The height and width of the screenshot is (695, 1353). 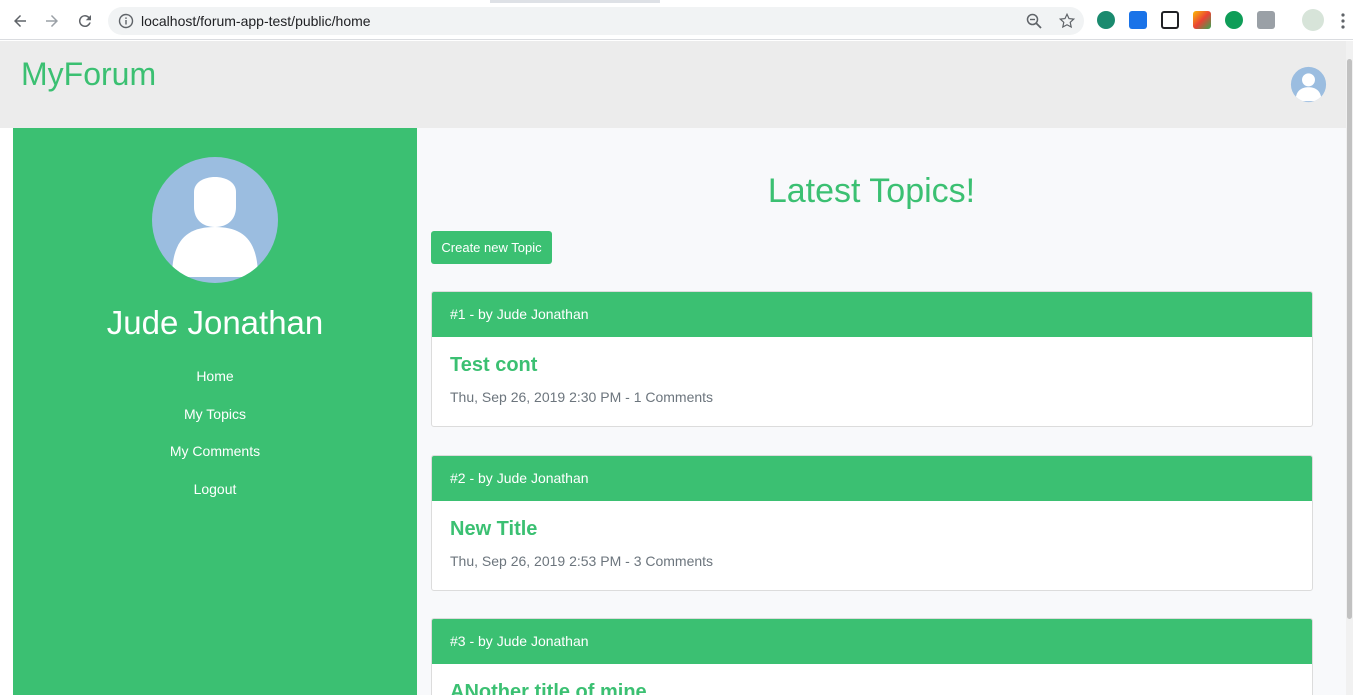 What do you see at coordinates (493, 365) in the screenshot?
I see `topic-title-link: Test cont` at bounding box center [493, 365].